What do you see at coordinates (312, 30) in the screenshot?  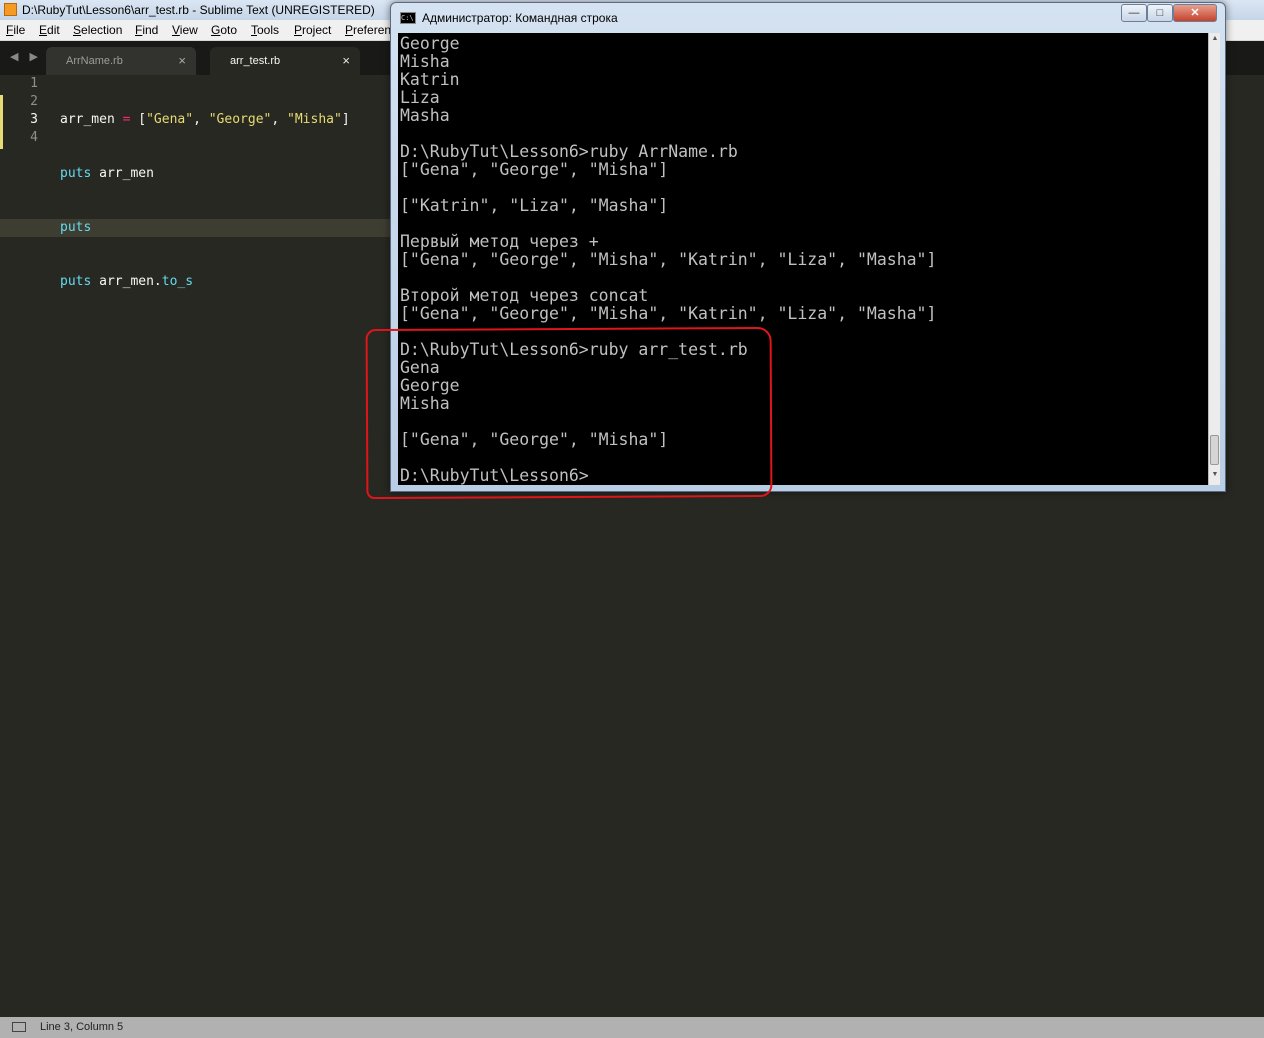 I see `menu-project: Project` at bounding box center [312, 30].